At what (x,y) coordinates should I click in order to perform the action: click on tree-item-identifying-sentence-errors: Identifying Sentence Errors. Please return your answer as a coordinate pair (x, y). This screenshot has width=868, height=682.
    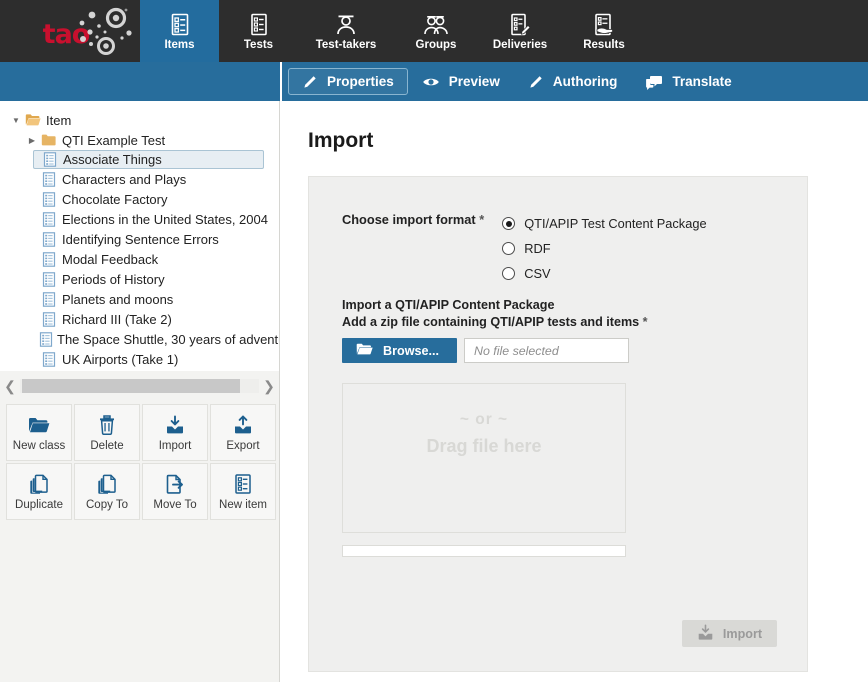
    Looking at the image, I should click on (139, 239).